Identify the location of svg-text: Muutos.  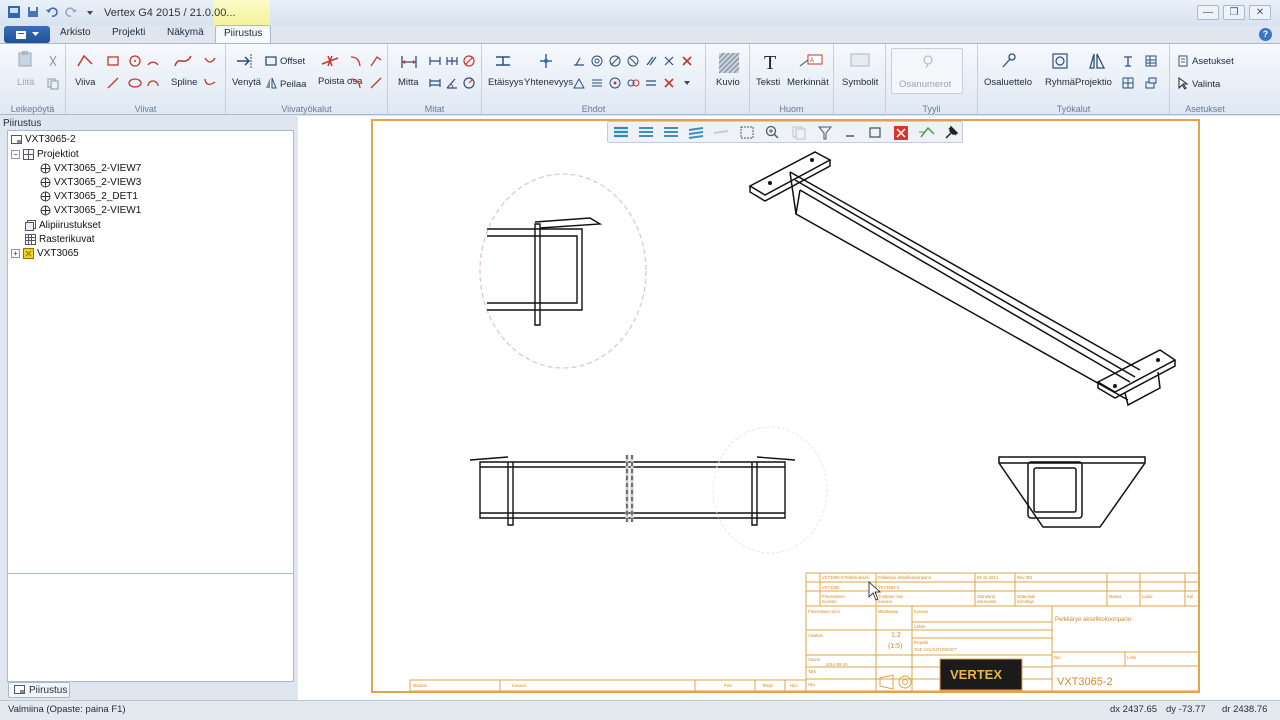
(420, 685).